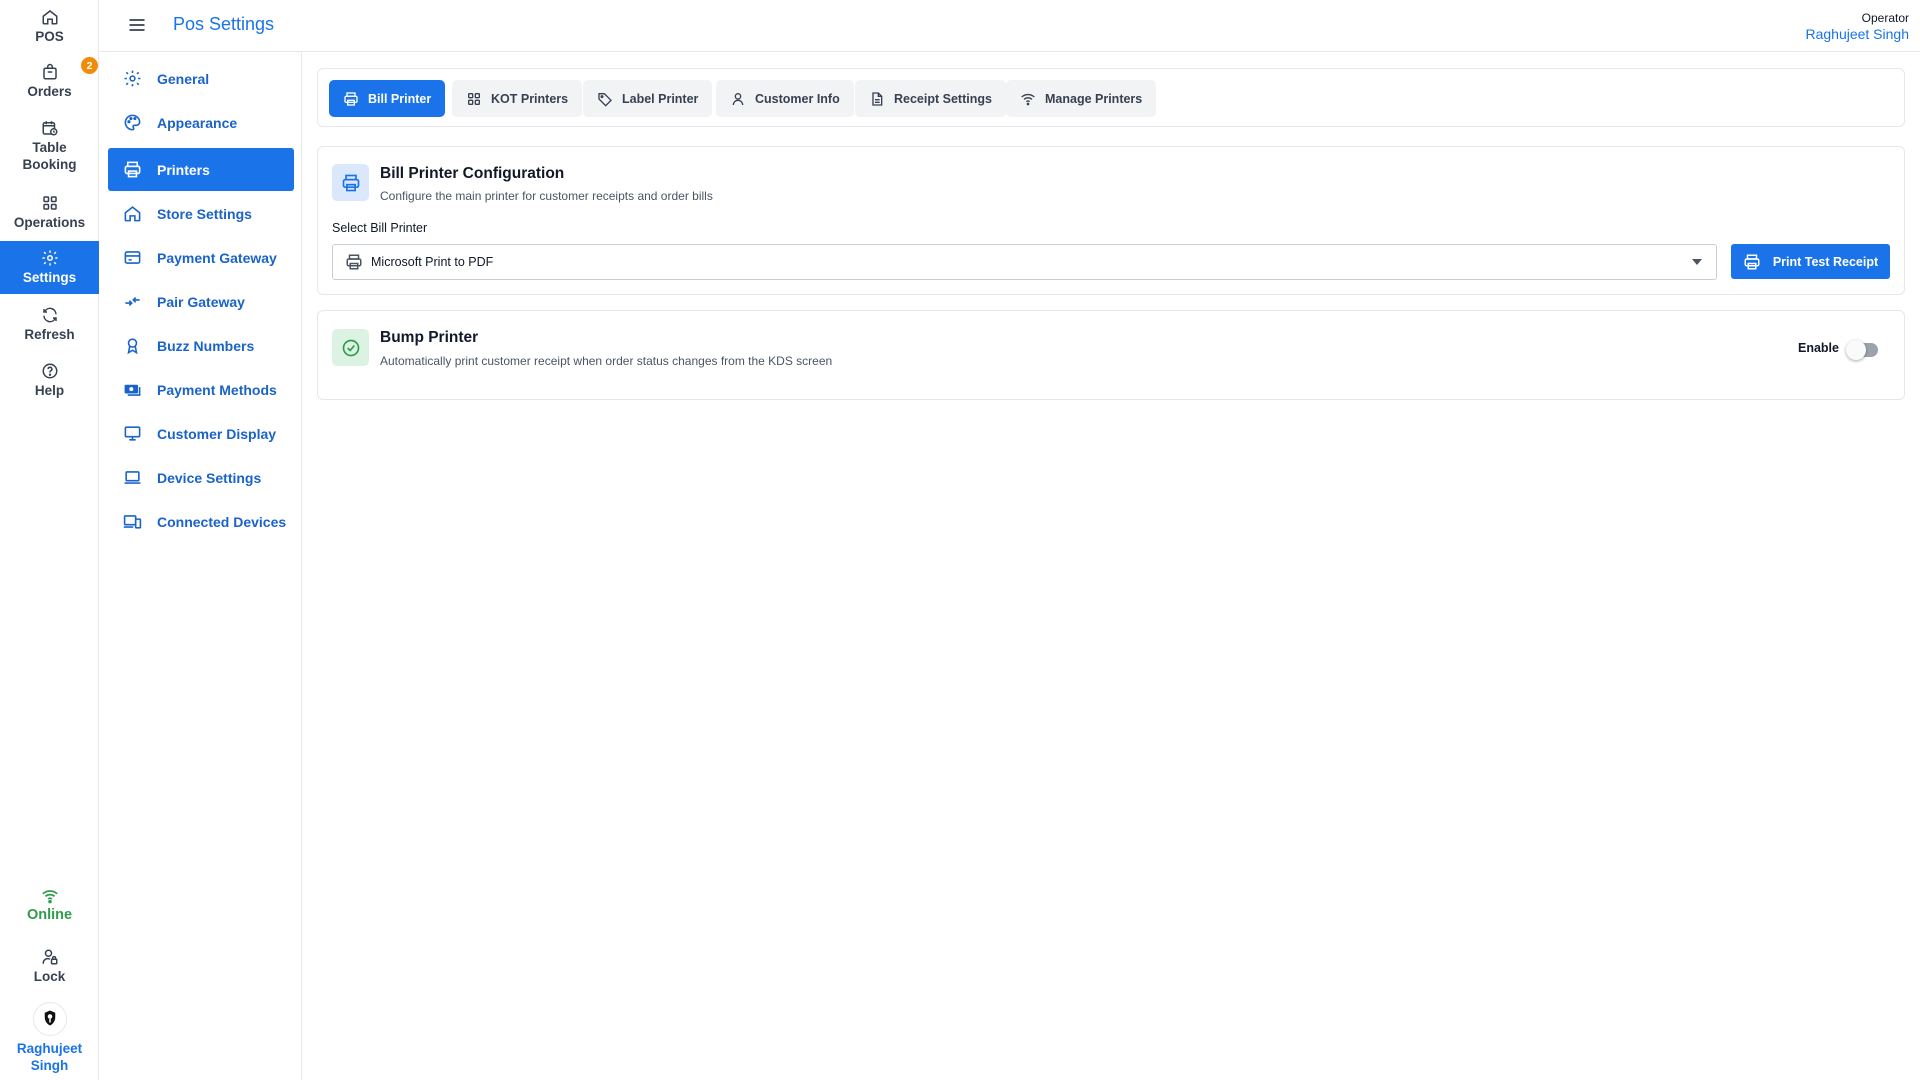 This screenshot has width=1920, height=1080. What do you see at coordinates (877, 98) in the screenshot?
I see `document-icon` at bounding box center [877, 98].